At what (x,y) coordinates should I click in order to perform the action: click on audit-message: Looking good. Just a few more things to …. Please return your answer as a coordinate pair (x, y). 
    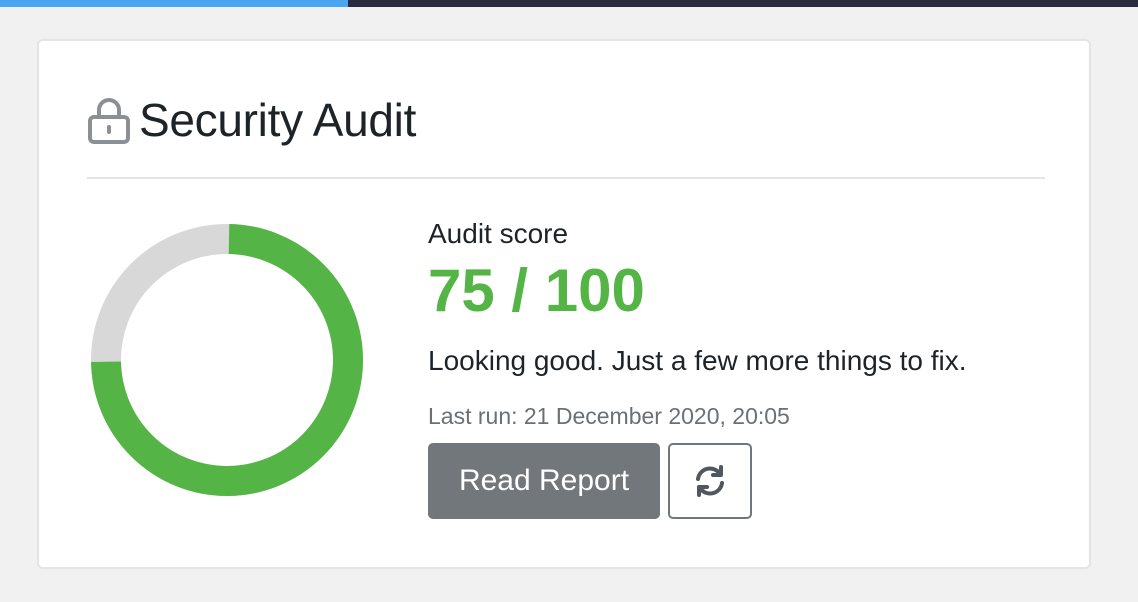
    Looking at the image, I should click on (697, 360).